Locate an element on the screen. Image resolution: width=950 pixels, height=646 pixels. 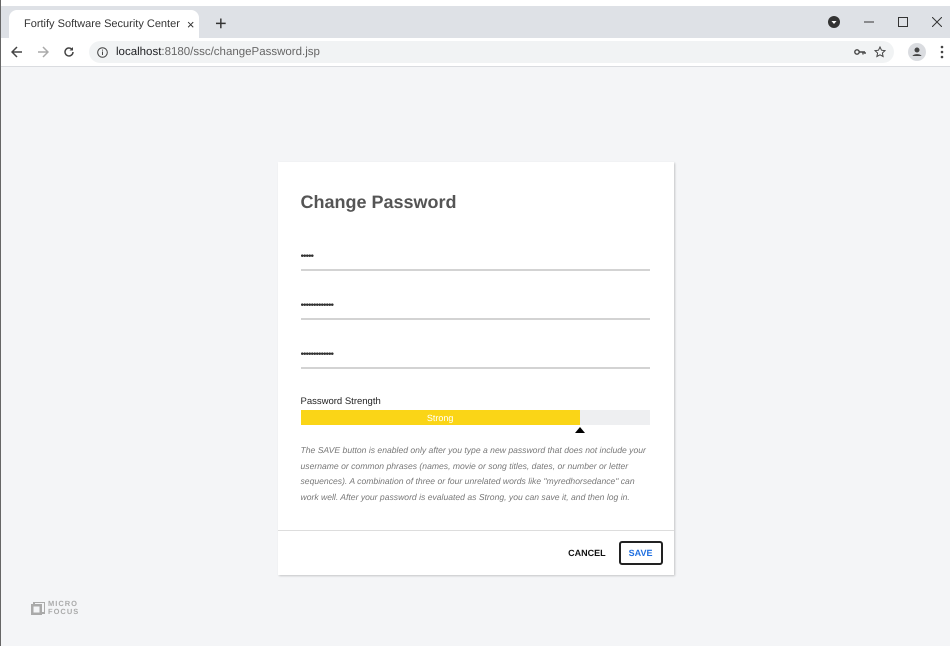
logo-icon is located at coordinates (38, 608).